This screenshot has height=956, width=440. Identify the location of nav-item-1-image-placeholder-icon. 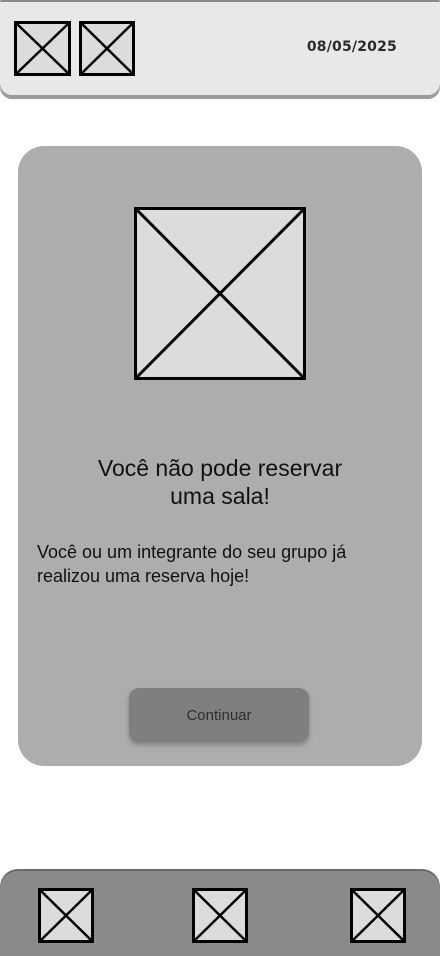
(66, 915).